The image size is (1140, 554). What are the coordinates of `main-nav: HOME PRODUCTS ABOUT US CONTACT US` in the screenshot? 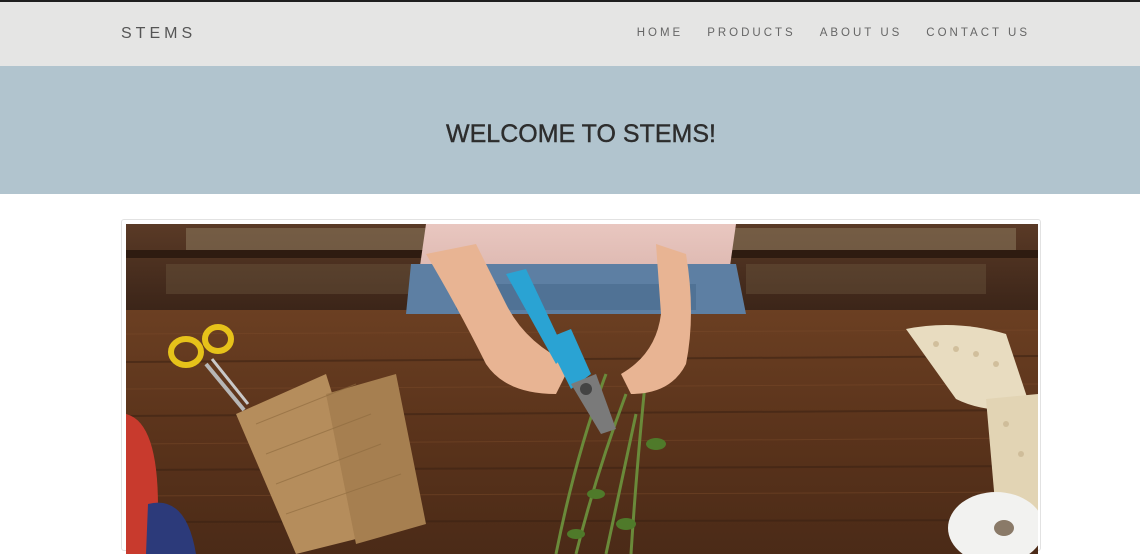 It's located at (833, 33).